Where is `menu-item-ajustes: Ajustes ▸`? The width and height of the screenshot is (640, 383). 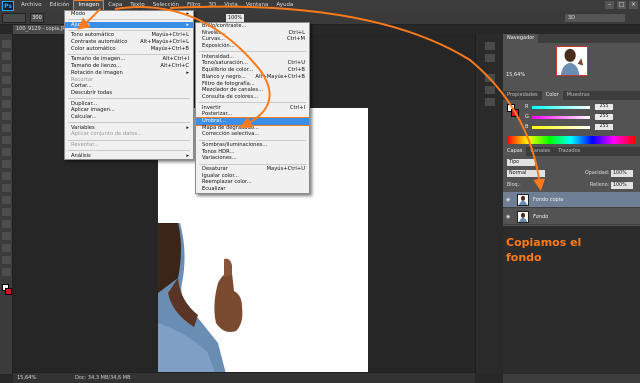 menu-item-ajustes: Ajustes ▸ is located at coordinates (129, 25).